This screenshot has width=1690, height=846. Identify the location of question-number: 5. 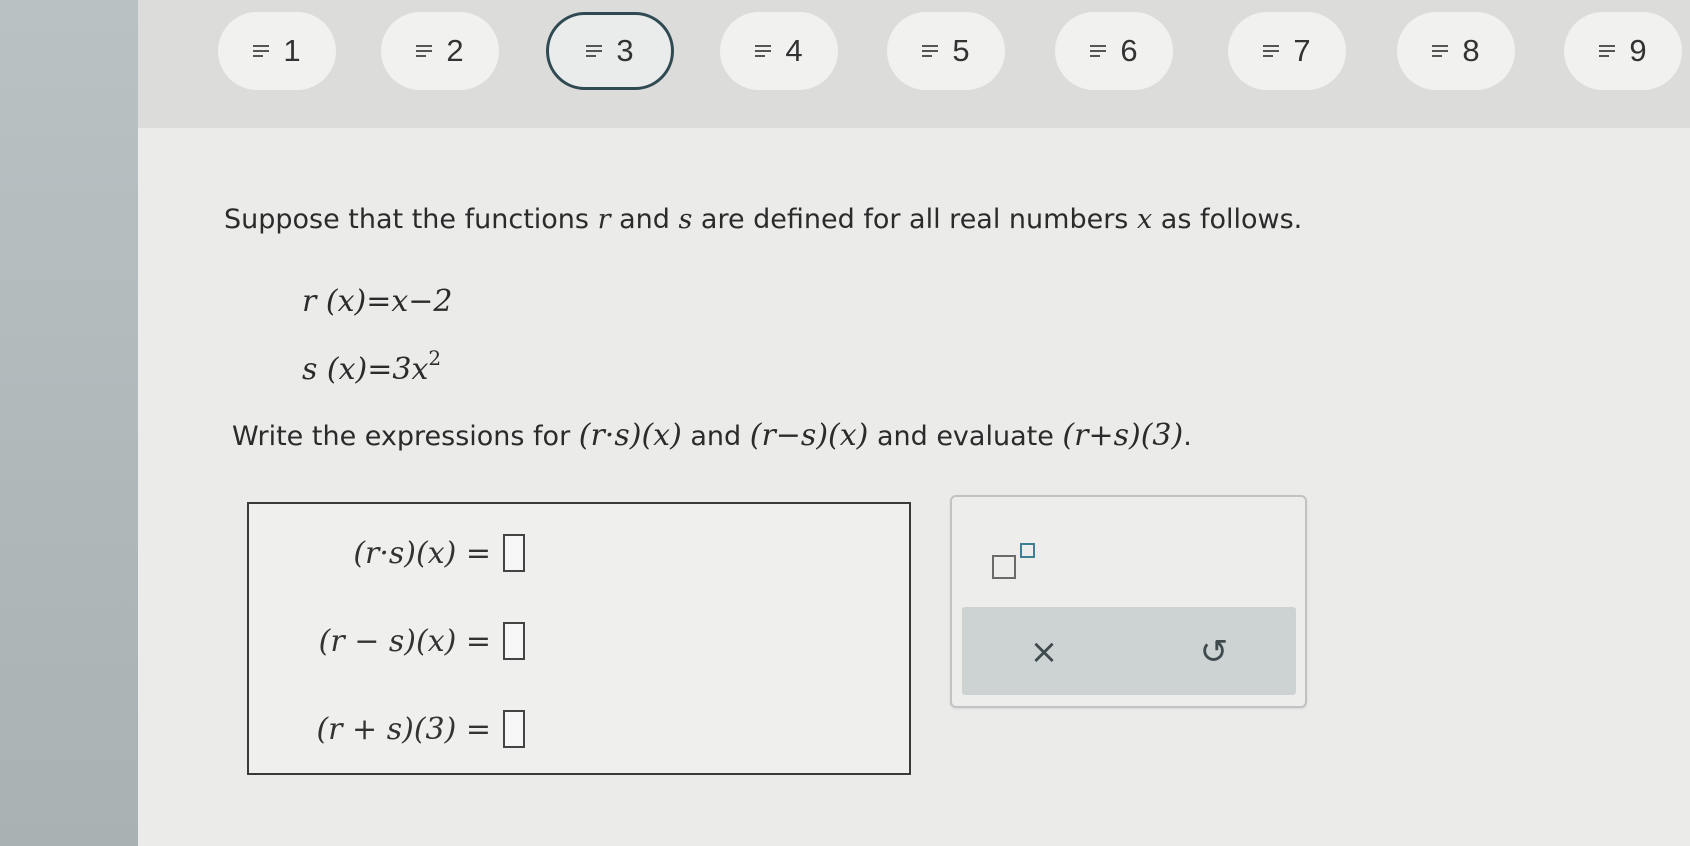
(961, 50).